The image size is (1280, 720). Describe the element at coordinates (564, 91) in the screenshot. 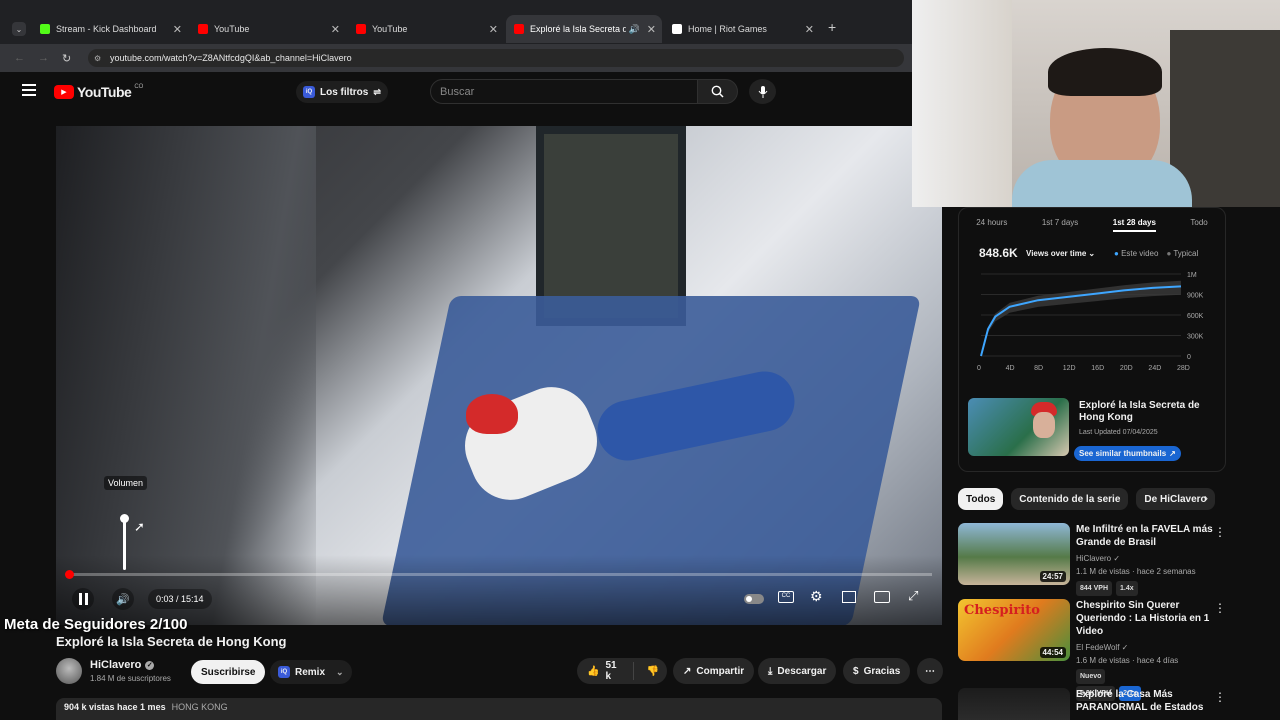

I see `search-input: Buscar` at that location.